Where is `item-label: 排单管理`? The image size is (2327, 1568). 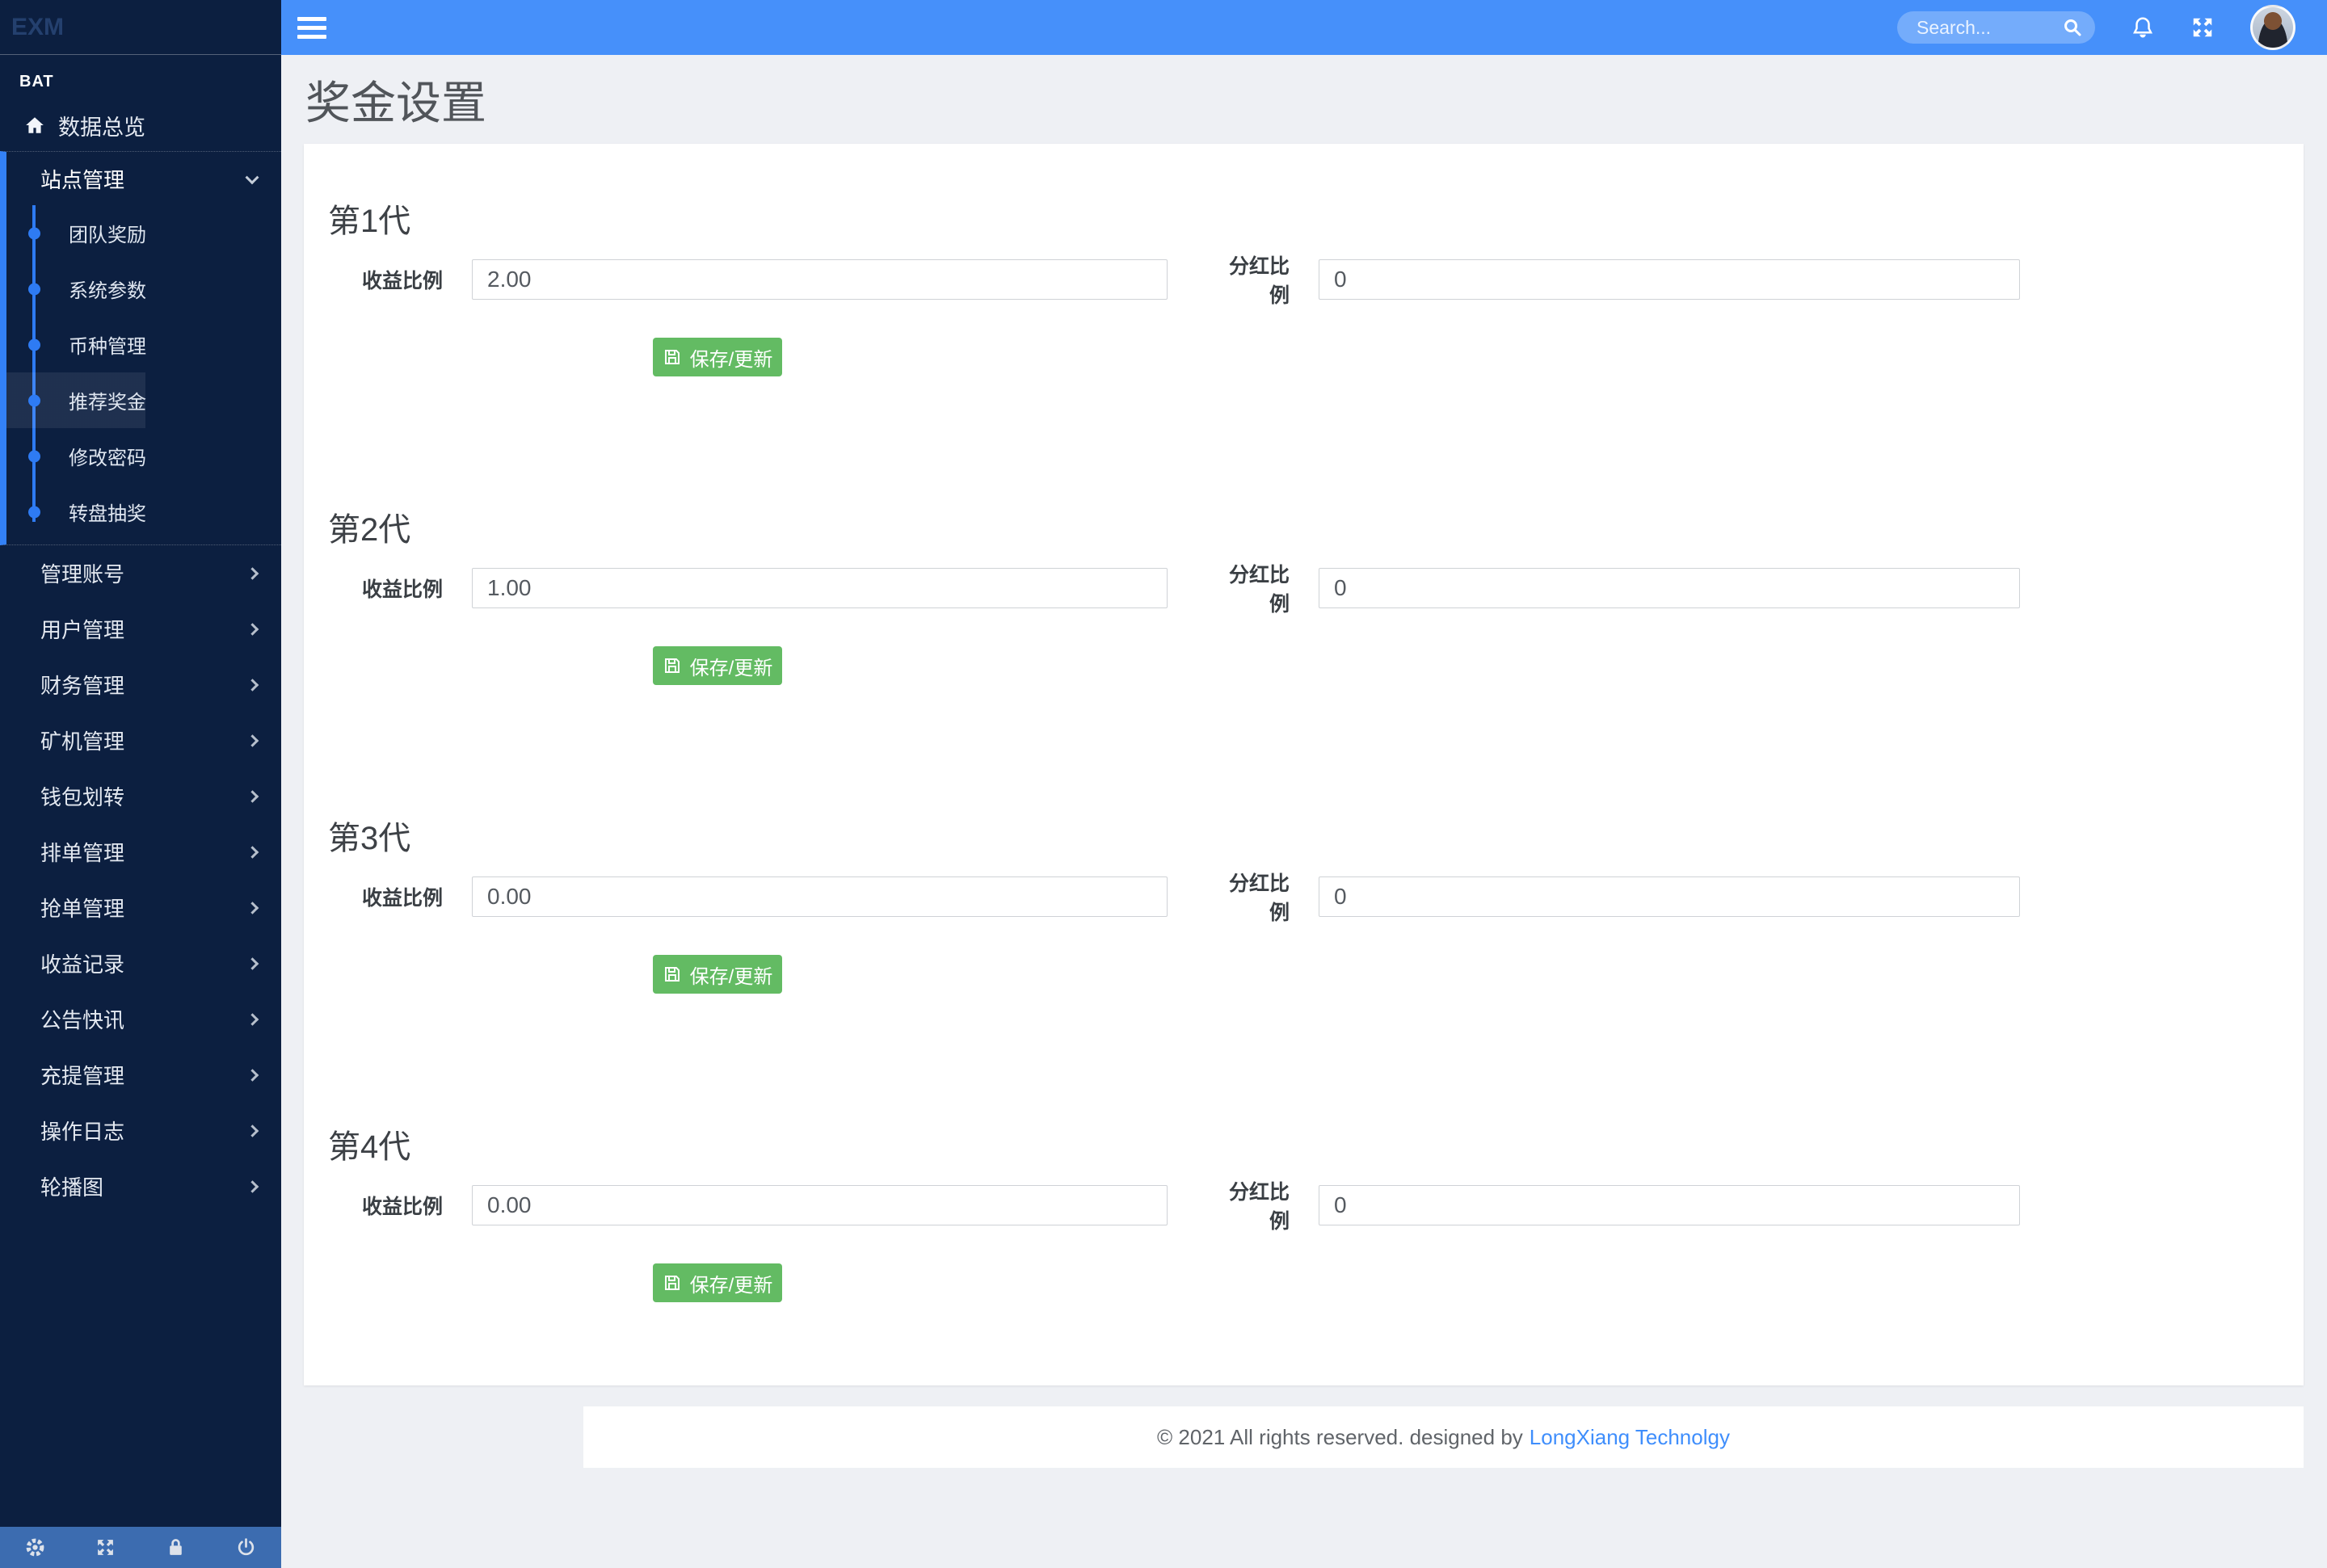
item-label: 排单管理 is located at coordinates (82, 853).